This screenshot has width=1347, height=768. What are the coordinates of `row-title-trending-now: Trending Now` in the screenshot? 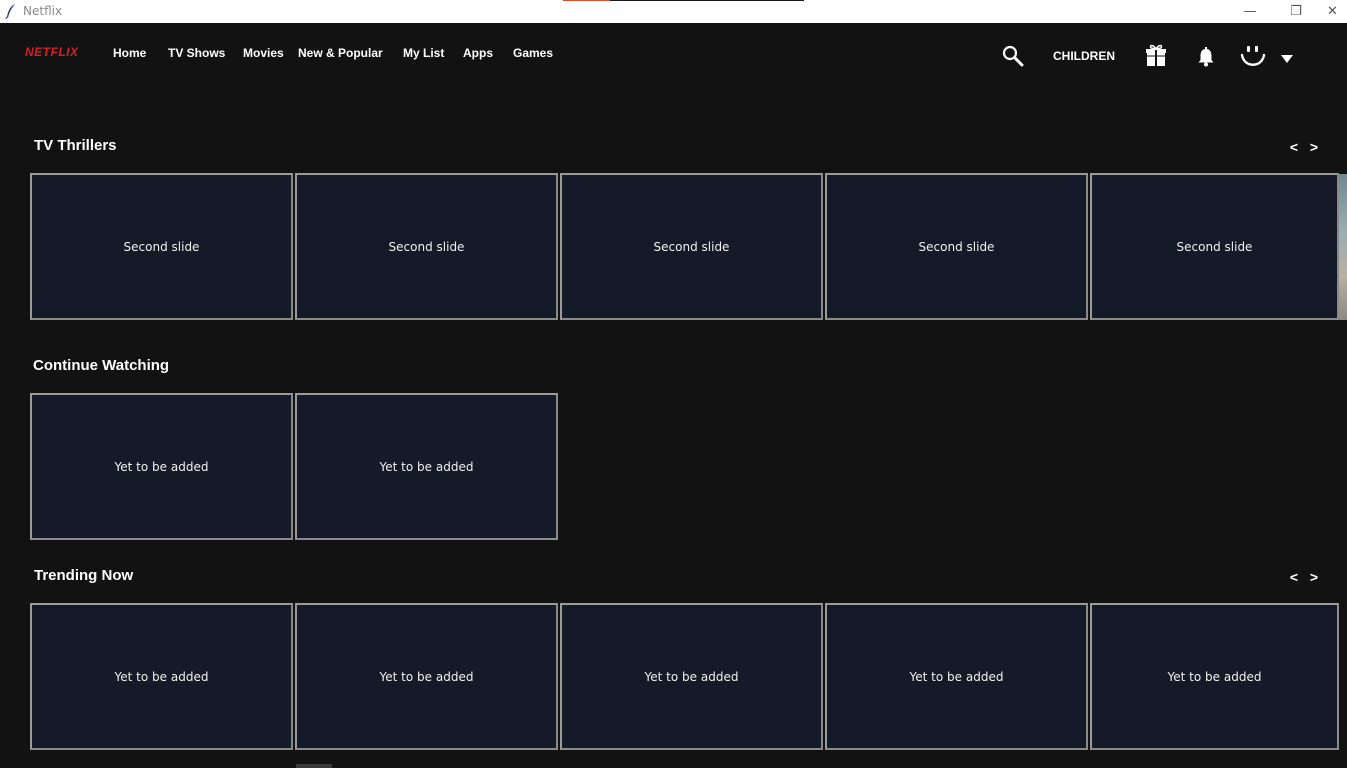 It's located at (84, 575).